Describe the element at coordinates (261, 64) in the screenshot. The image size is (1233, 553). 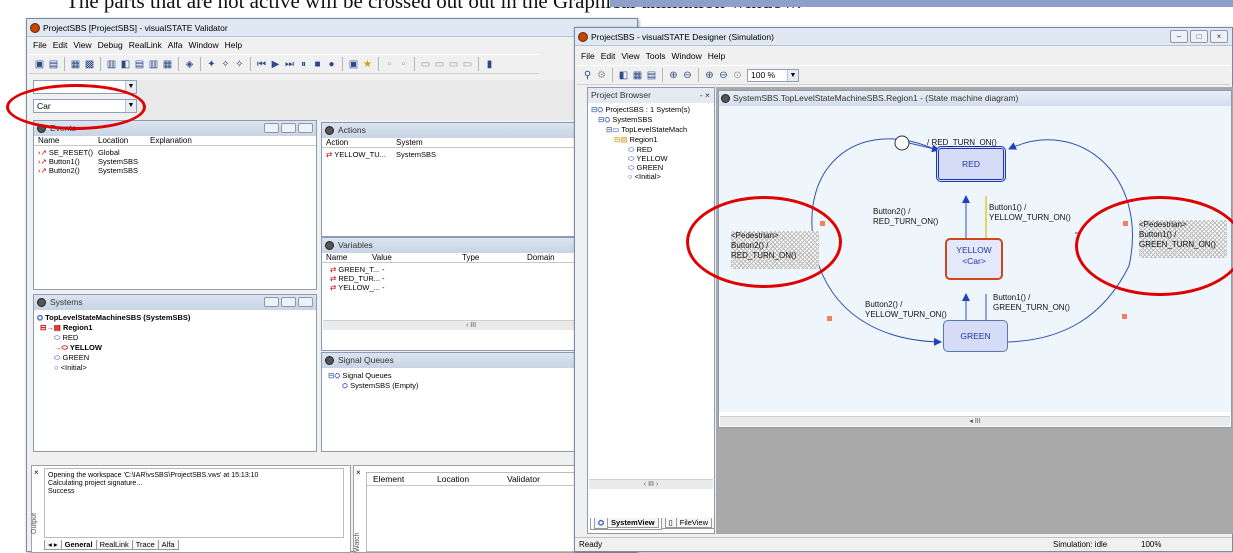
I see `rewind-icon: ⏮` at that location.